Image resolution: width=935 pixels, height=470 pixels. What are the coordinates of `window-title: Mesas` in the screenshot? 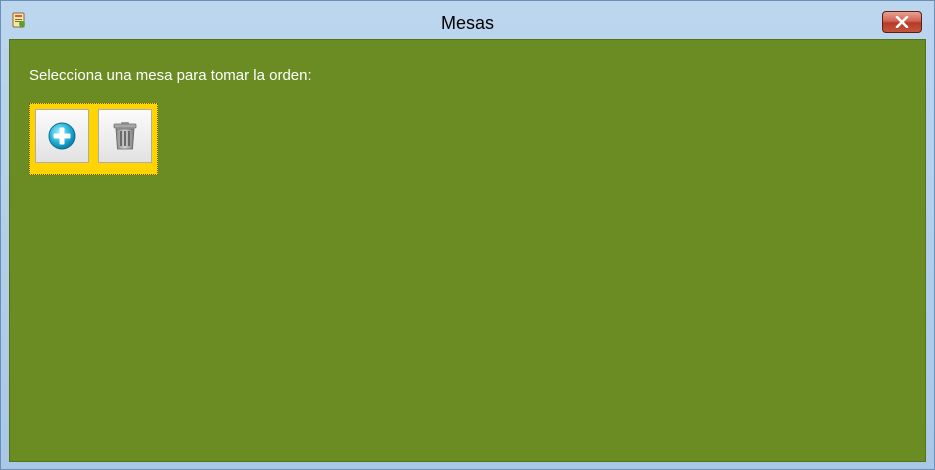 It's located at (467, 23).